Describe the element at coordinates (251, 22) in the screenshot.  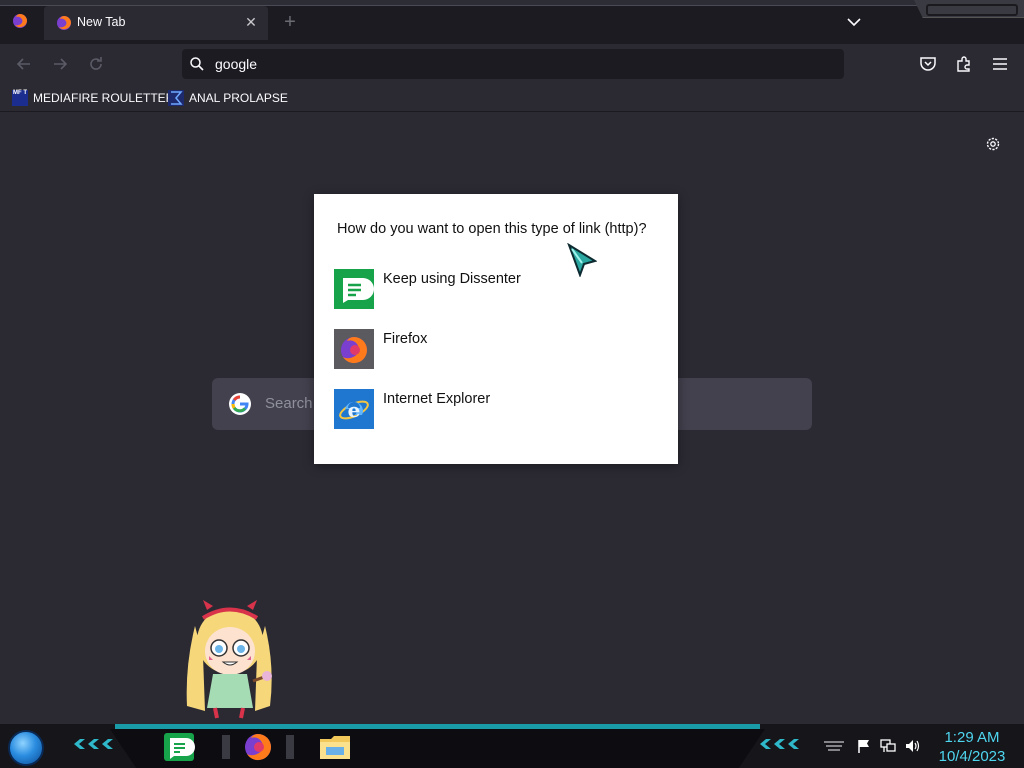
I see `close-icon: ✕` at that location.